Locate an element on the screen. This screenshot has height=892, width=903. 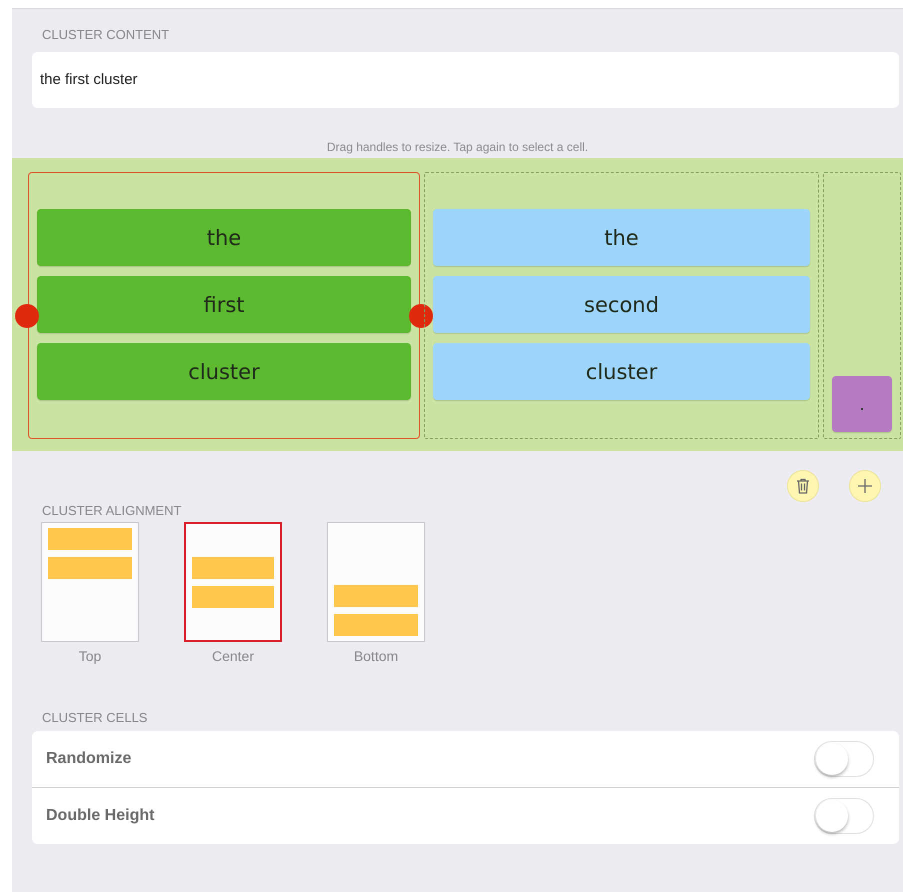
word-tile: second is located at coordinates (621, 304).